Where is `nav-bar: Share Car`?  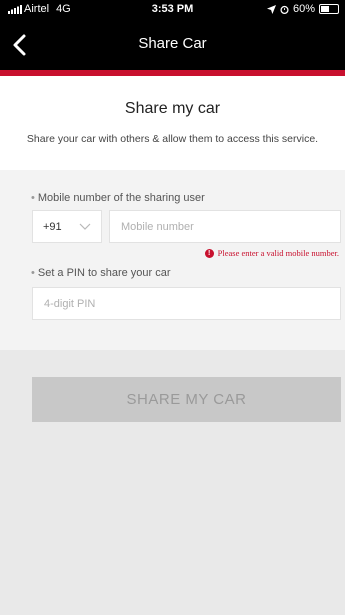 nav-bar: Share Car is located at coordinates (172, 45).